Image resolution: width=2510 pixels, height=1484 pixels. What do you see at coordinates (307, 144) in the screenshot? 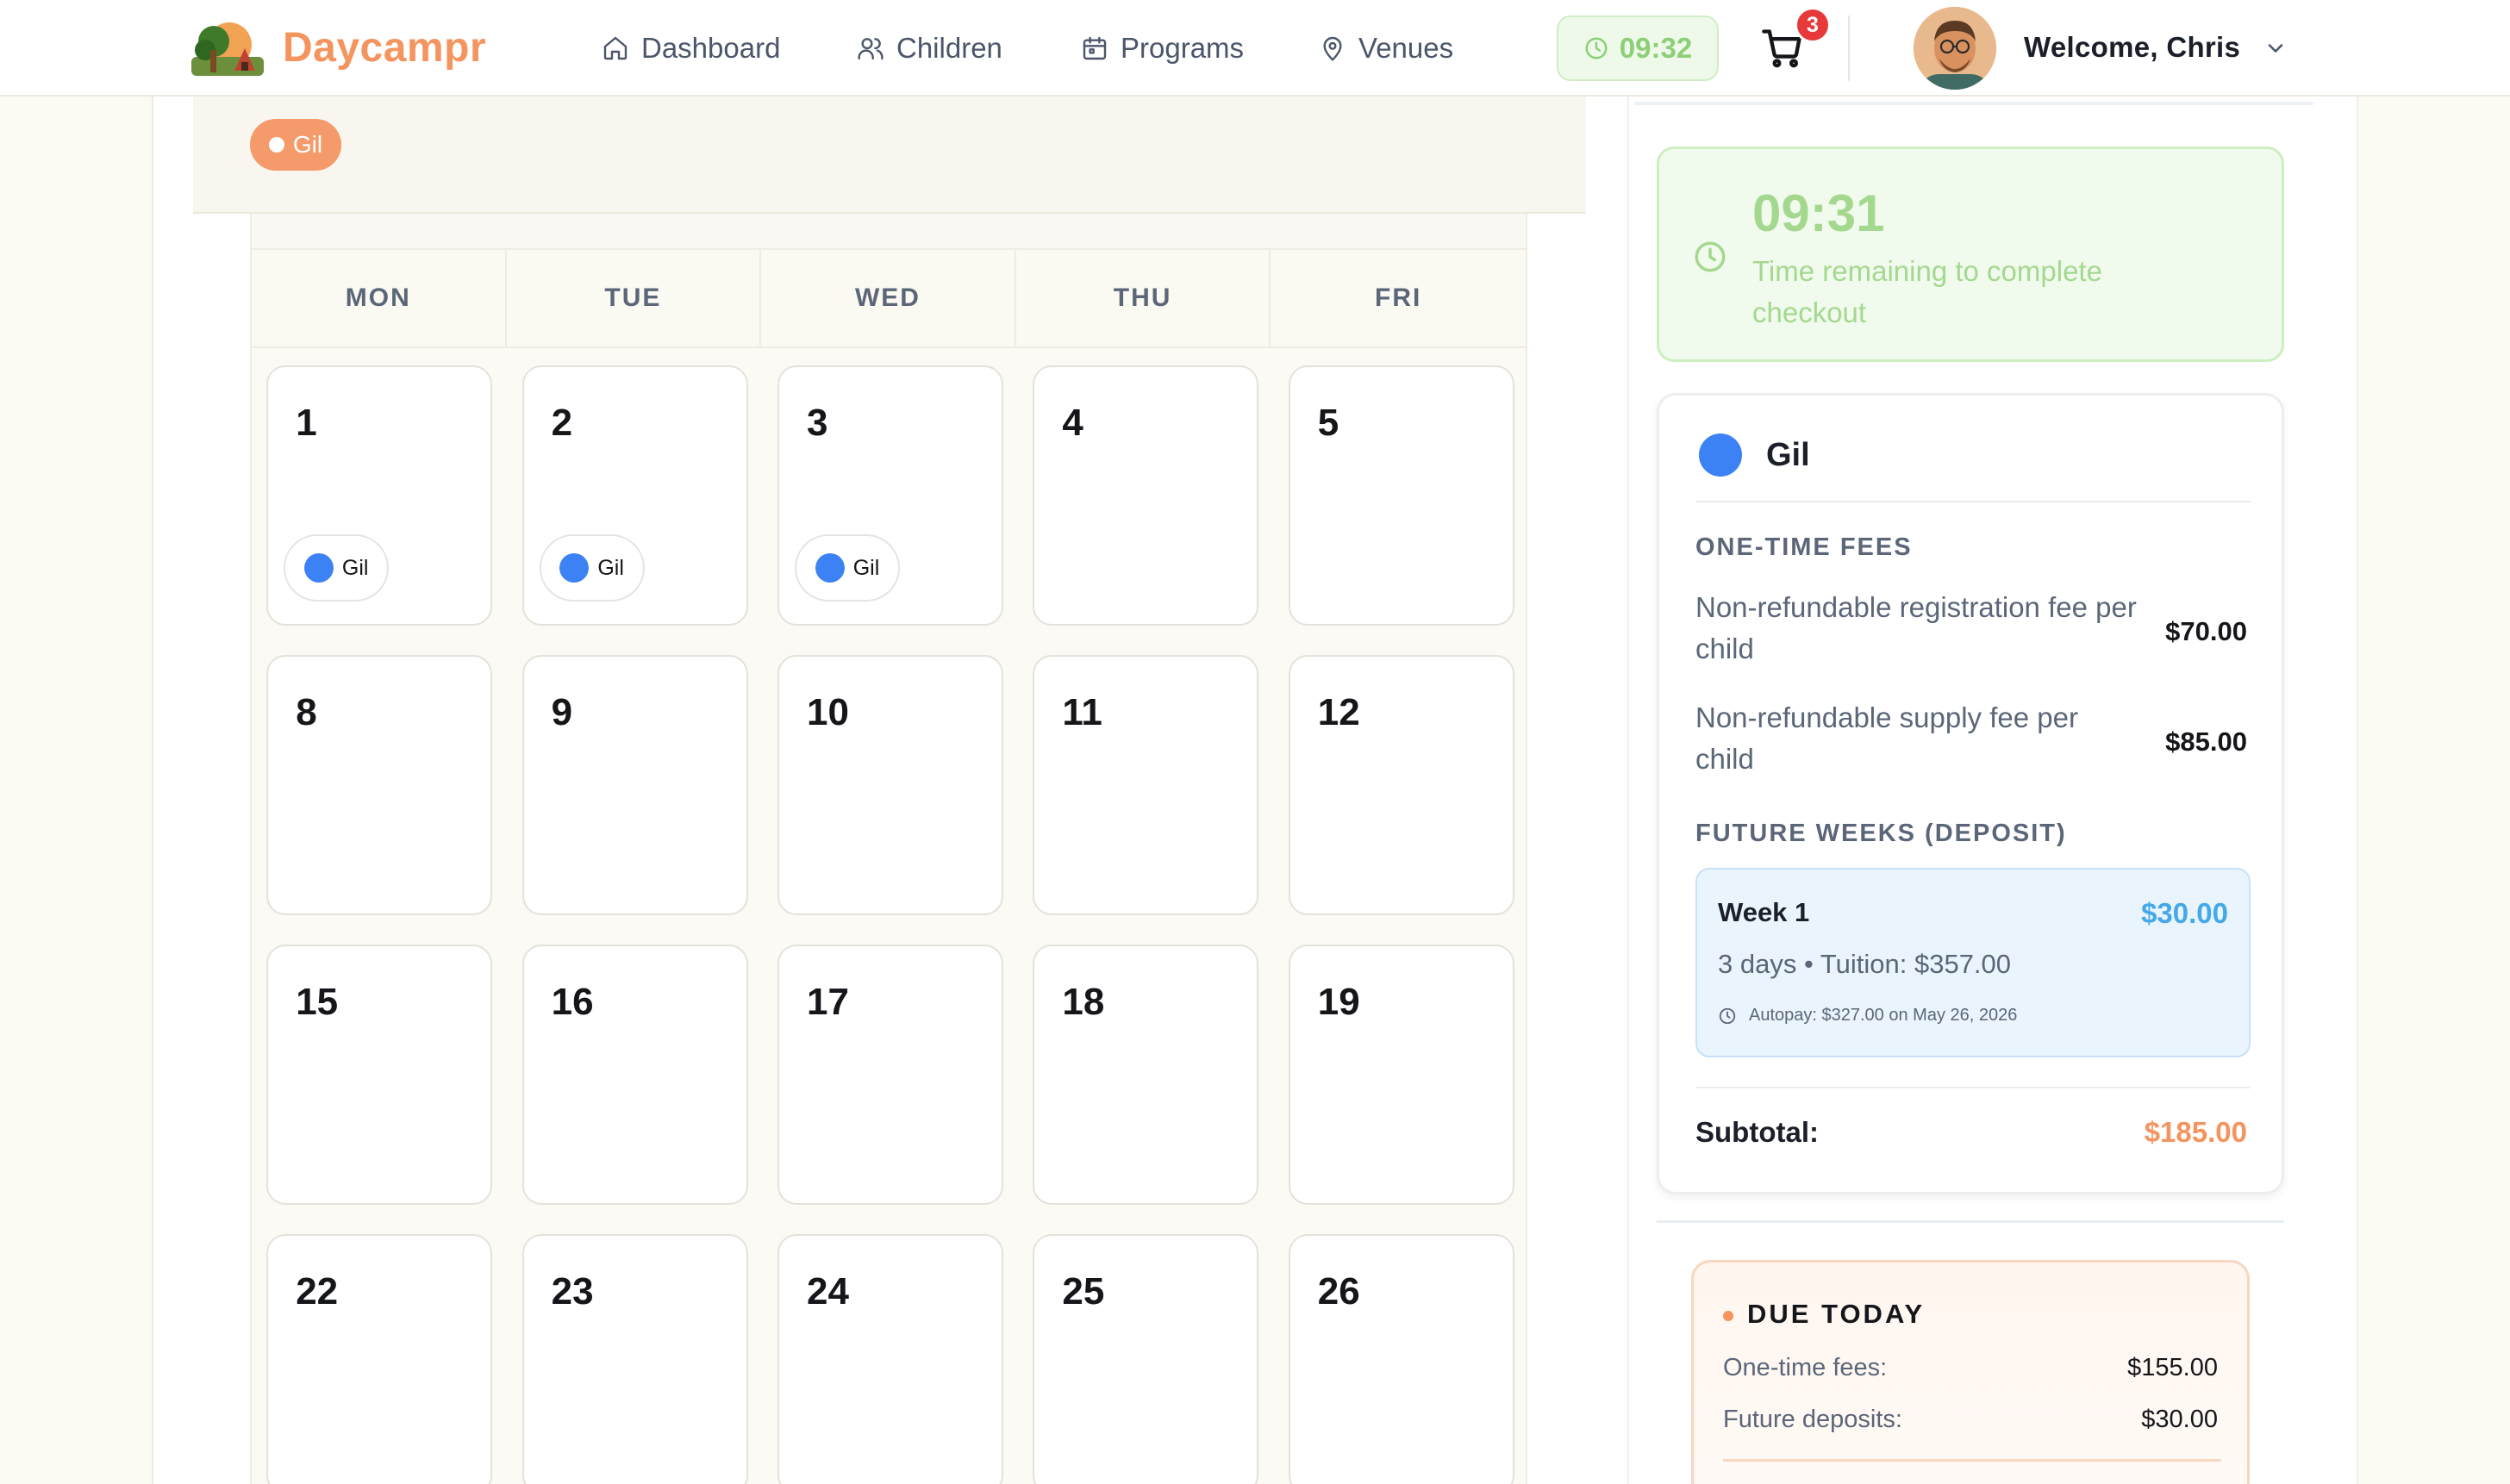
I see `chip-label: Gil` at bounding box center [307, 144].